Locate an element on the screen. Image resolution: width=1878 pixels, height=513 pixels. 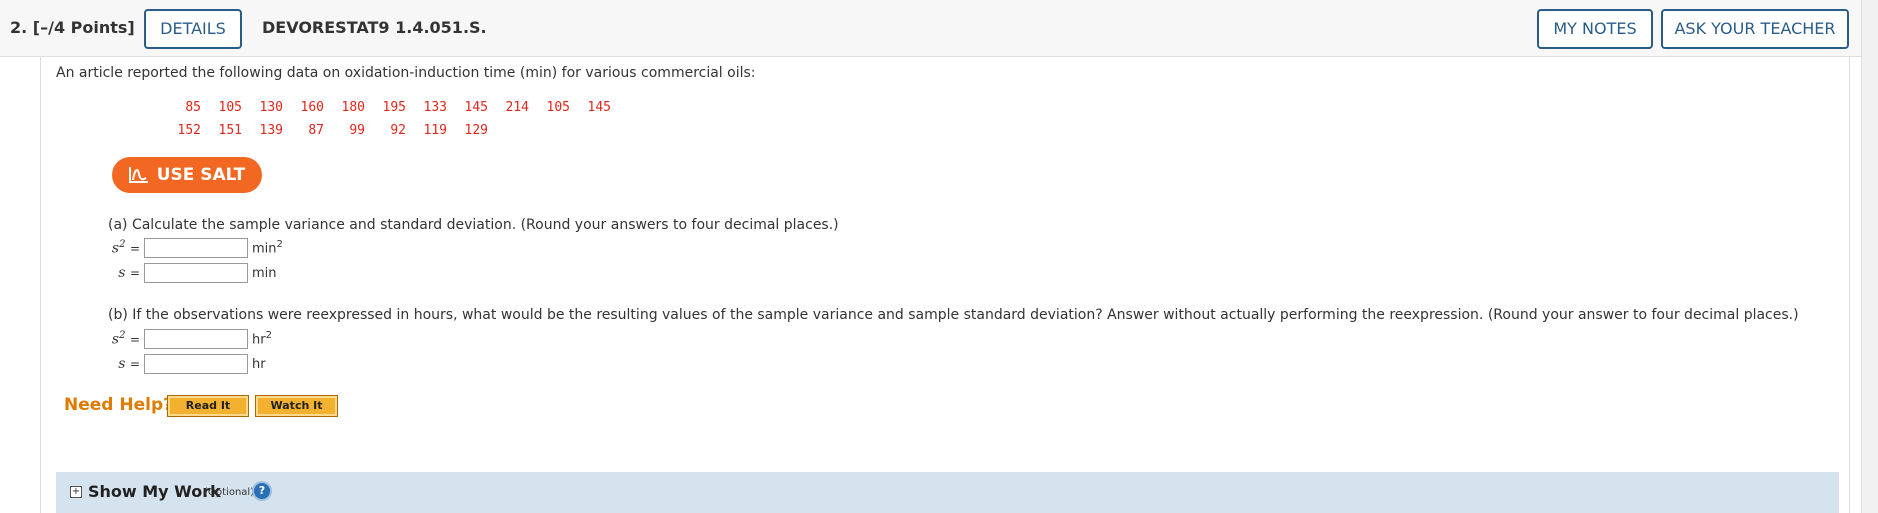
variance-unit: min2 is located at coordinates (267, 247).